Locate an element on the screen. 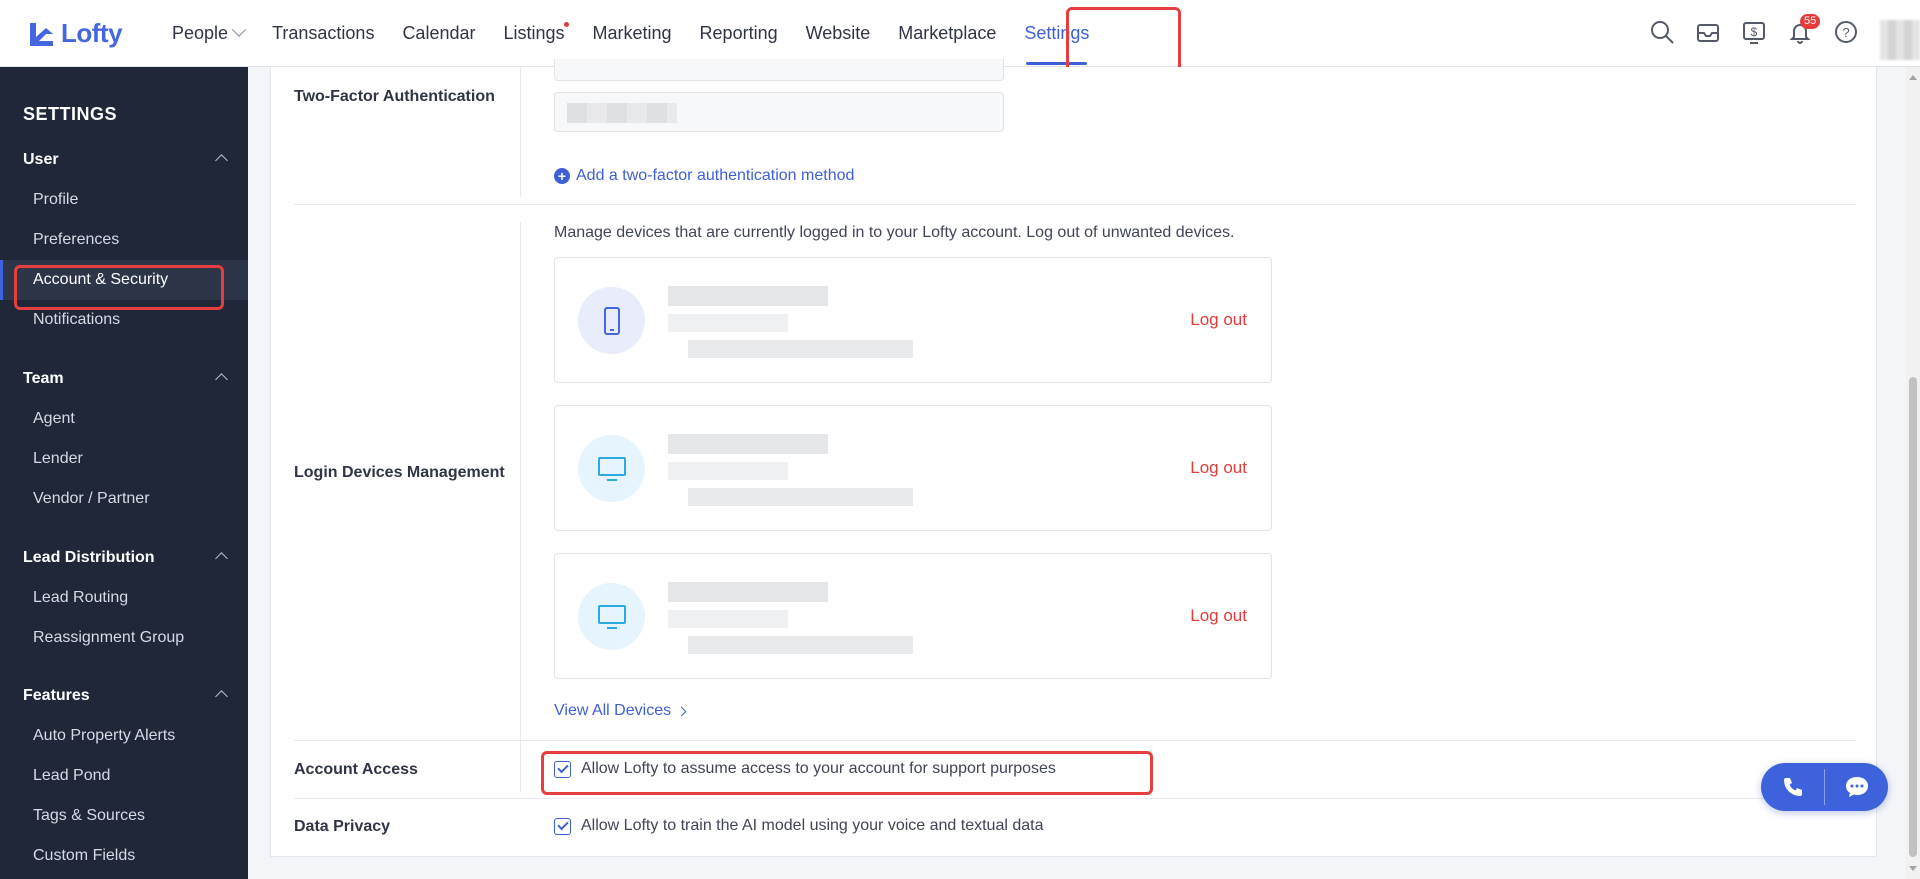  sidebar-item-tags-sources: Tags & Sources is located at coordinates (124, 816).